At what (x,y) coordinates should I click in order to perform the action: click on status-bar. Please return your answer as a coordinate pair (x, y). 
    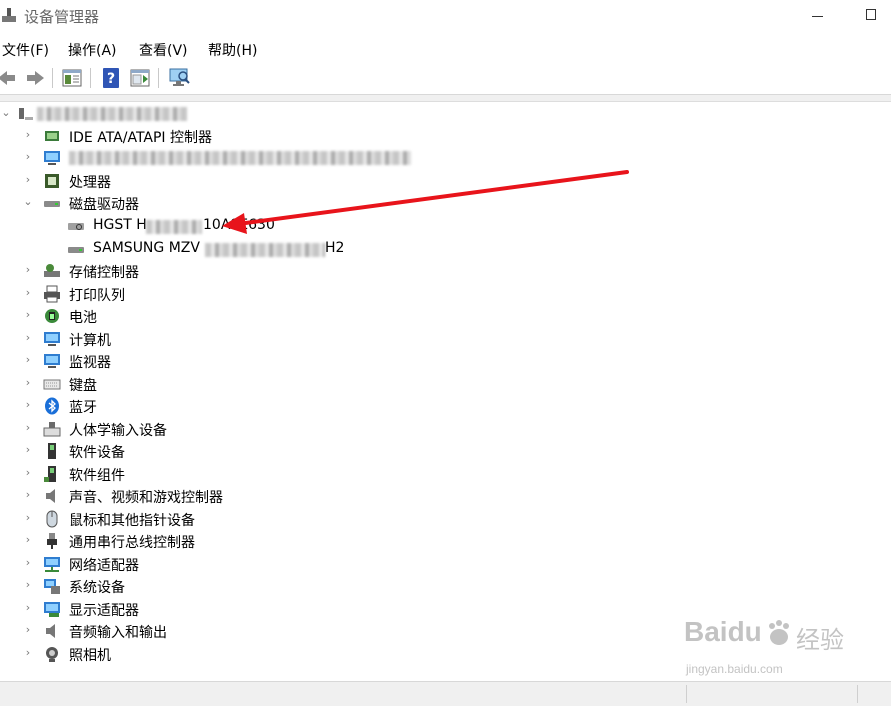
    Looking at the image, I should click on (445, 693).